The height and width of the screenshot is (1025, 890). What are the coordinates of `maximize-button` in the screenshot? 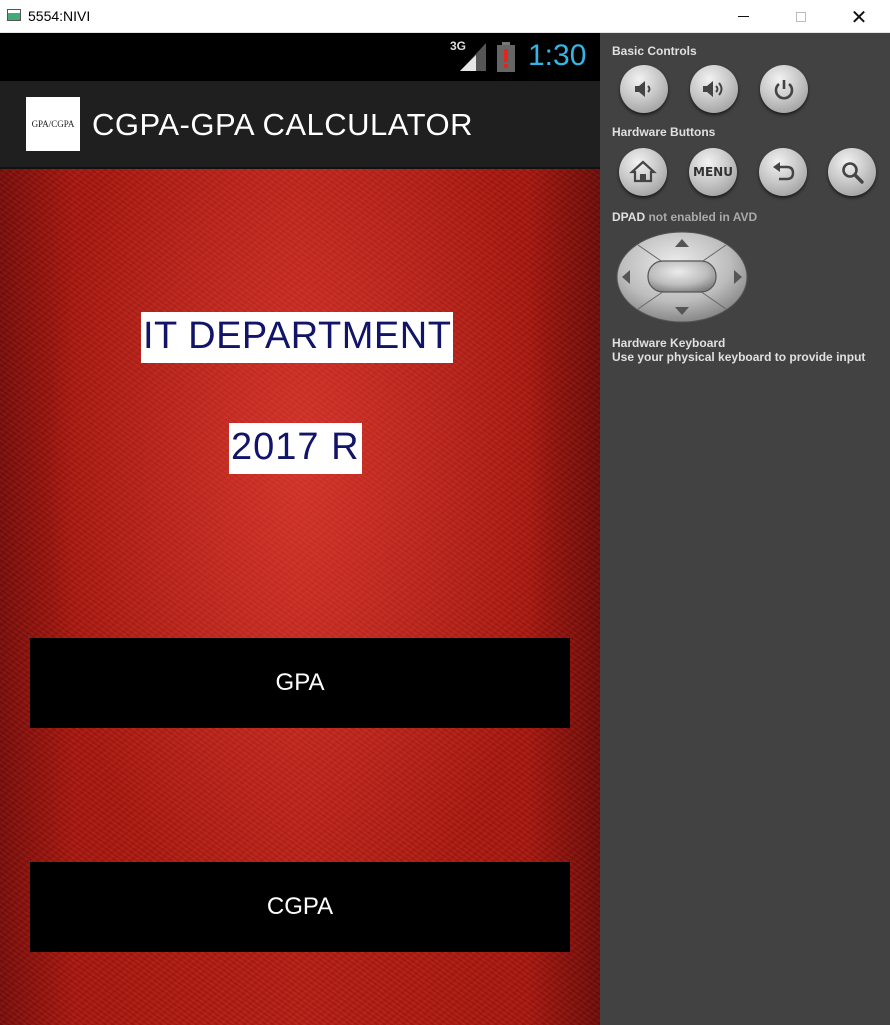 It's located at (801, 16).